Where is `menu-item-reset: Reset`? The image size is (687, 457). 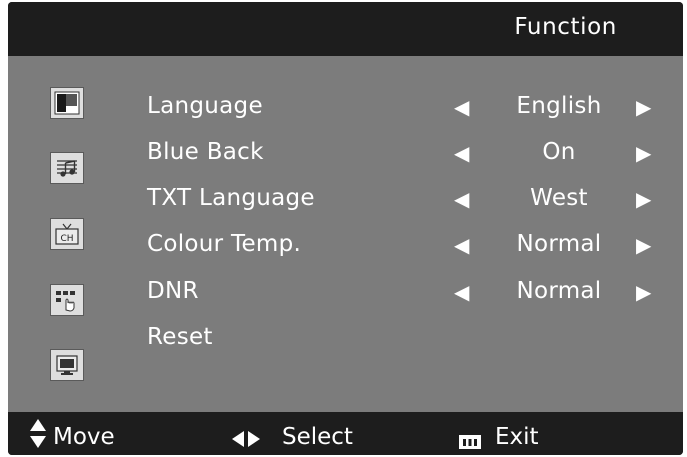
menu-item-reset: Reset is located at coordinates (180, 337).